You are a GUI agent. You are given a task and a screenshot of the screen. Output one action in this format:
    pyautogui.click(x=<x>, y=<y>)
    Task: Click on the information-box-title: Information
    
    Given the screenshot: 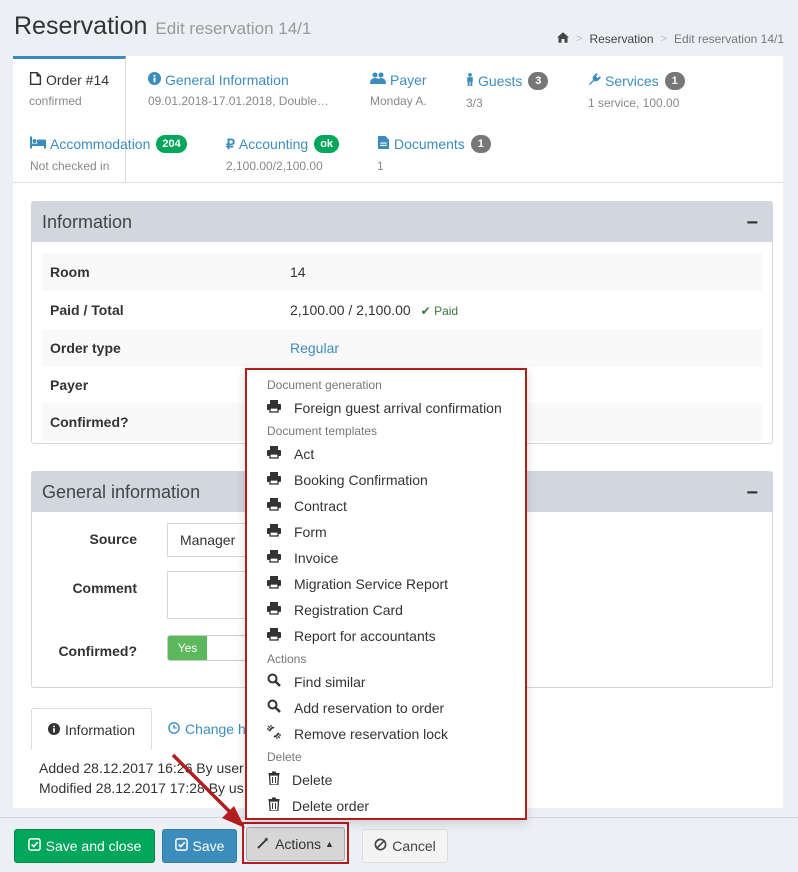 What is the action you would take?
    pyautogui.click(x=87, y=221)
    